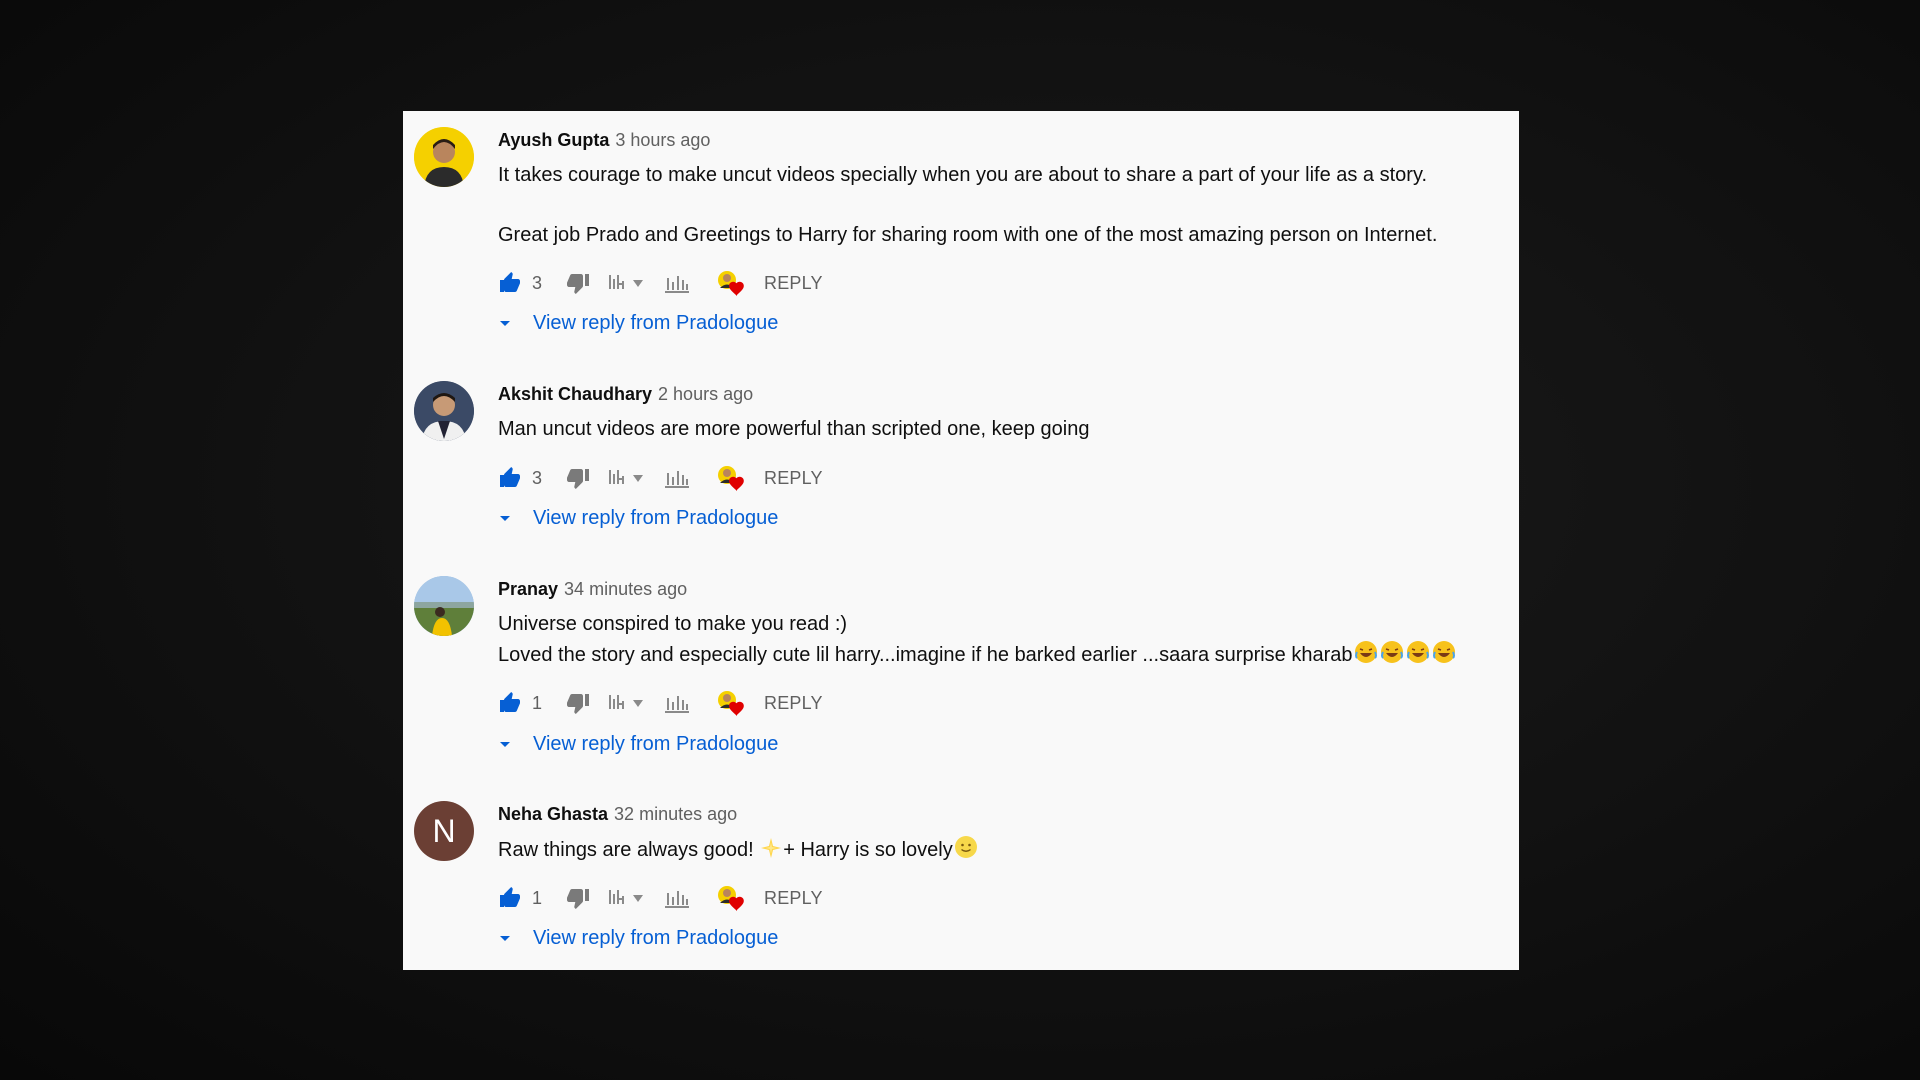 This screenshot has width=1920, height=1080. I want to click on comment-text-part: + Harry is so lovely, so click(868, 850).